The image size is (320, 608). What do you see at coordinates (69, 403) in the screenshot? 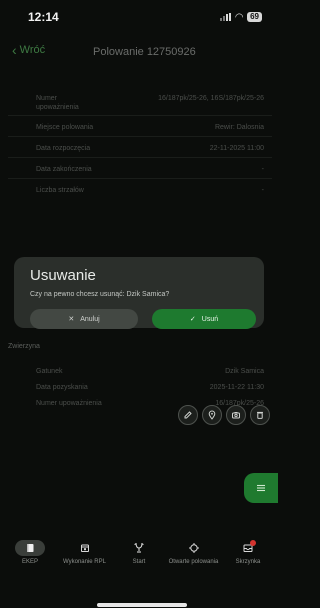
I see `game-label: Numer upoważnienia` at bounding box center [69, 403].